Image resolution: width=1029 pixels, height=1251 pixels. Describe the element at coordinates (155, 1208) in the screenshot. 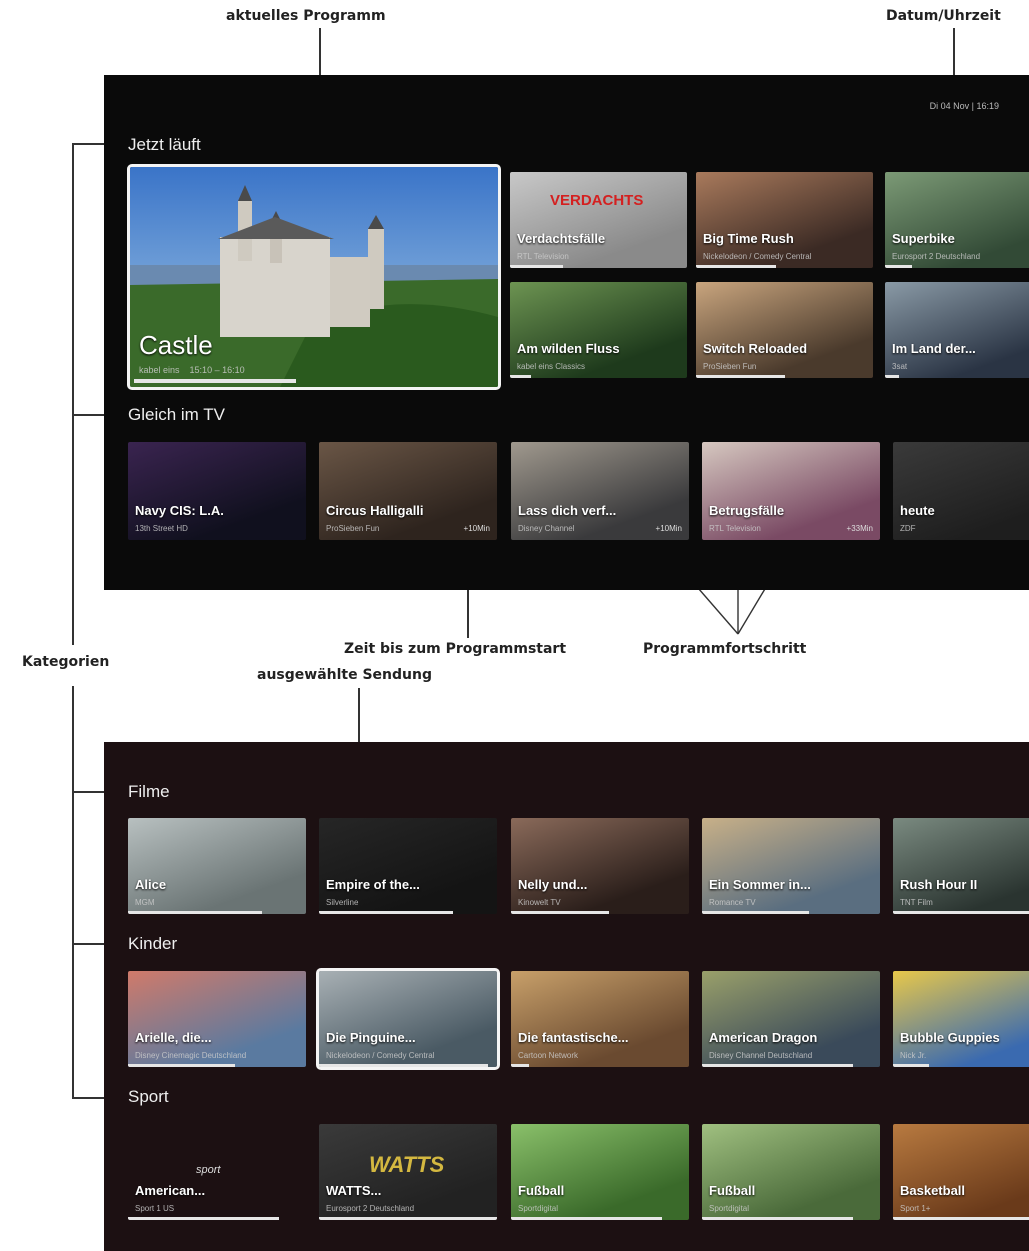

I see `channel-name: Sport 1 US` at that location.